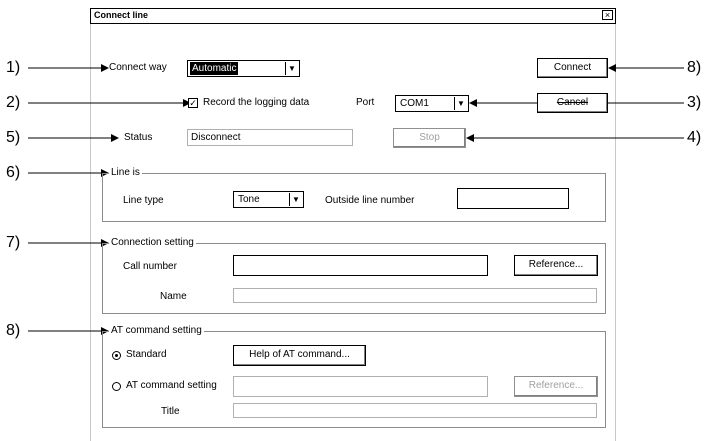 Image resolution: width=706 pixels, height=441 pixels. Describe the element at coordinates (170, 411) in the screenshot. I see `title-label: Title` at that location.